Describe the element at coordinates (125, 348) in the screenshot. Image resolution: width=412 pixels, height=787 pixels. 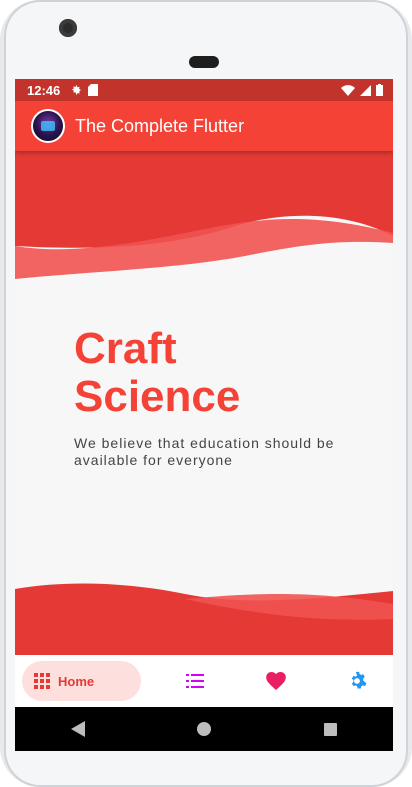
I see `headline-line-1: Craft` at that location.